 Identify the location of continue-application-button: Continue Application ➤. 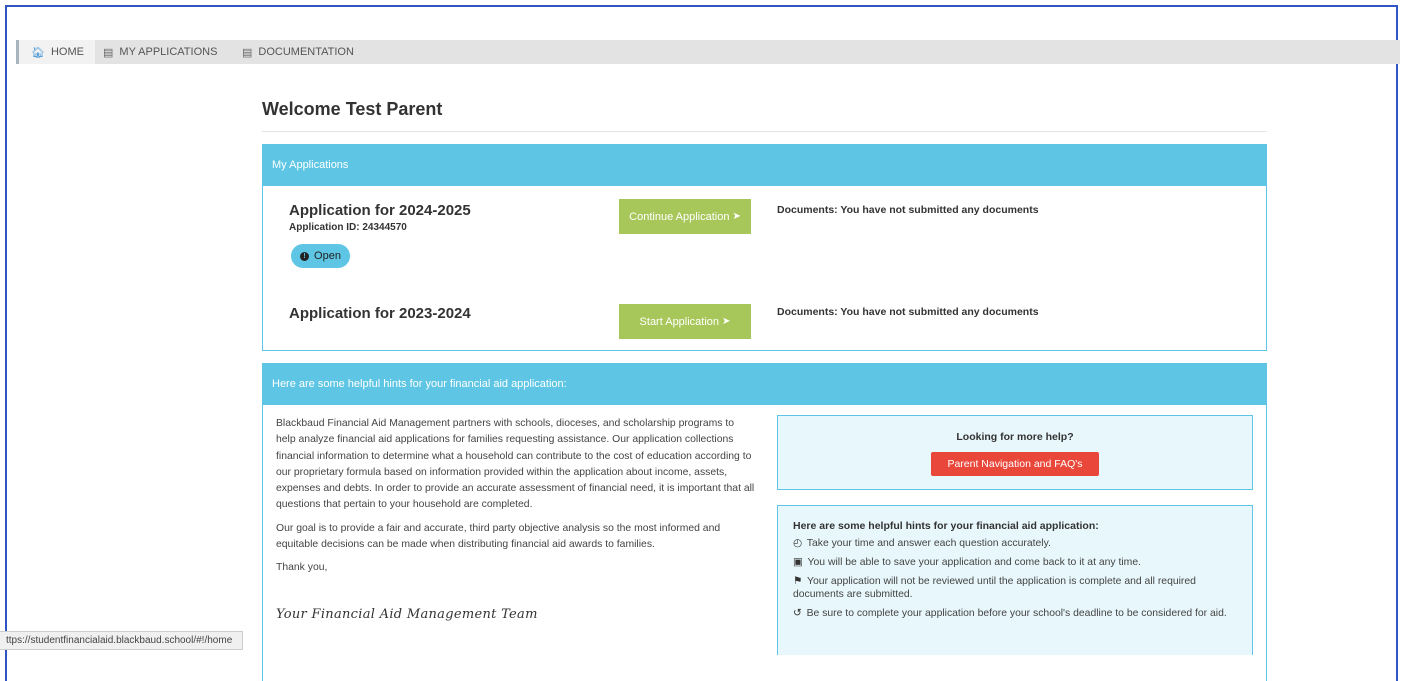
(685, 216).